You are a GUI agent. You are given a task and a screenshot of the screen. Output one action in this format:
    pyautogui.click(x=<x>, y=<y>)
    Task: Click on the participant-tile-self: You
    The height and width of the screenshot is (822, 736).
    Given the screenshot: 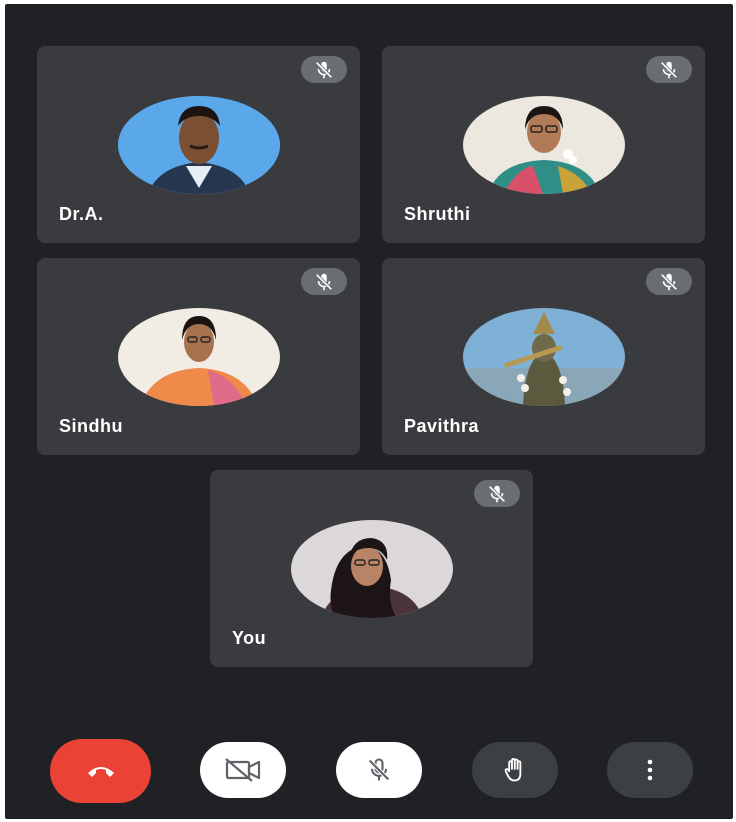 What is the action you would take?
    pyautogui.click(x=371, y=568)
    